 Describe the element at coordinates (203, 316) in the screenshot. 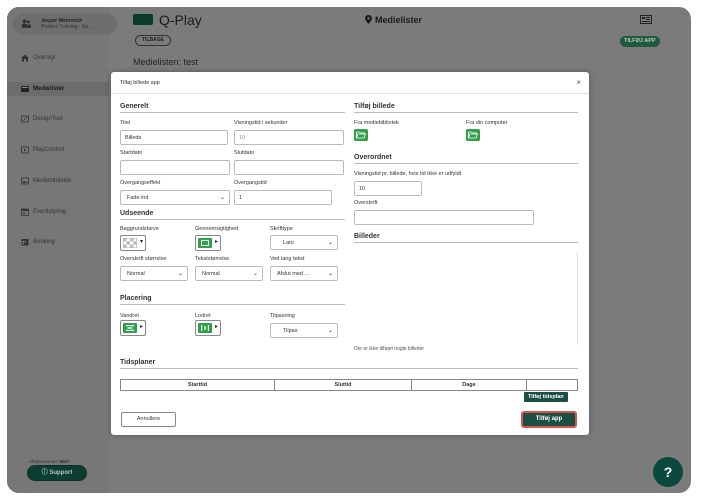

I see `lodret-label: Lodret` at that location.